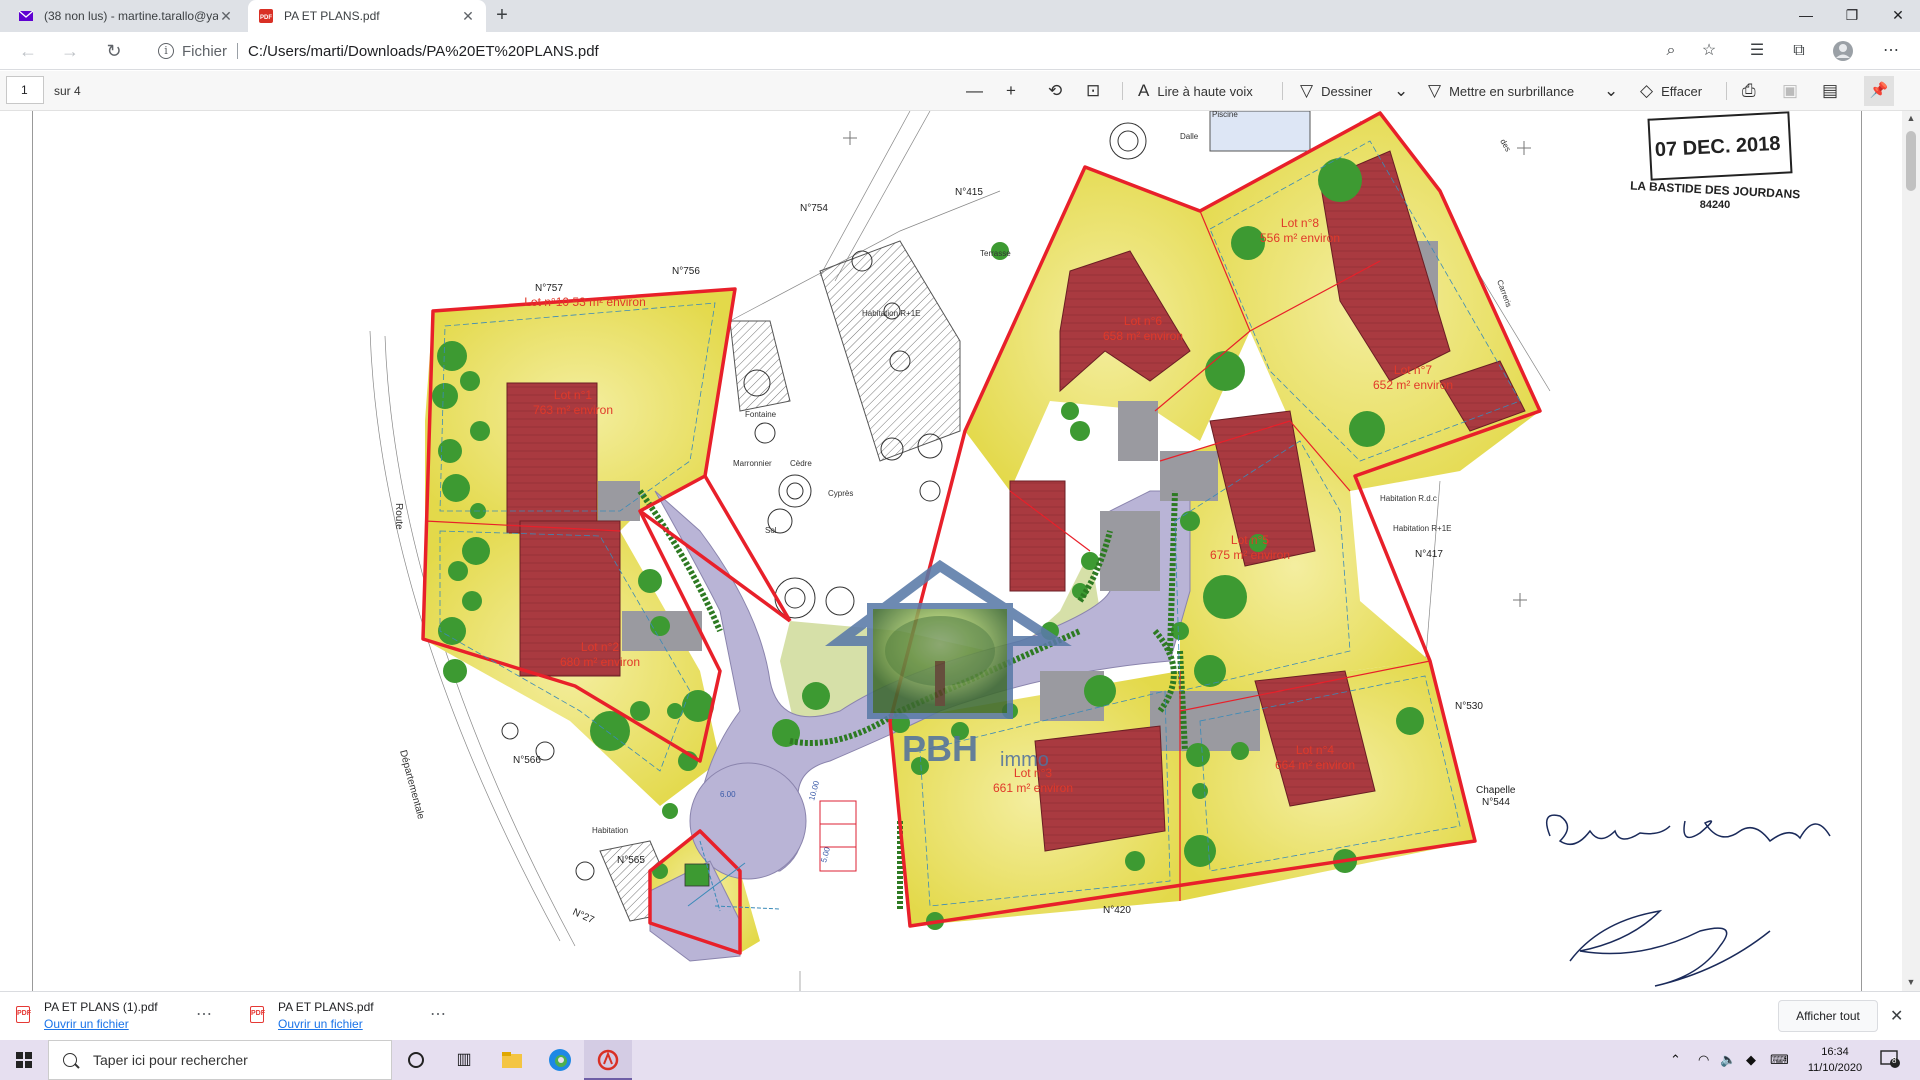 This screenshot has width=1920, height=1080. What do you see at coordinates (1501, 91) in the screenshot?
I see `highlight-button: ▽ Mettre en surbrillance` at bounding box center [1501, 91].